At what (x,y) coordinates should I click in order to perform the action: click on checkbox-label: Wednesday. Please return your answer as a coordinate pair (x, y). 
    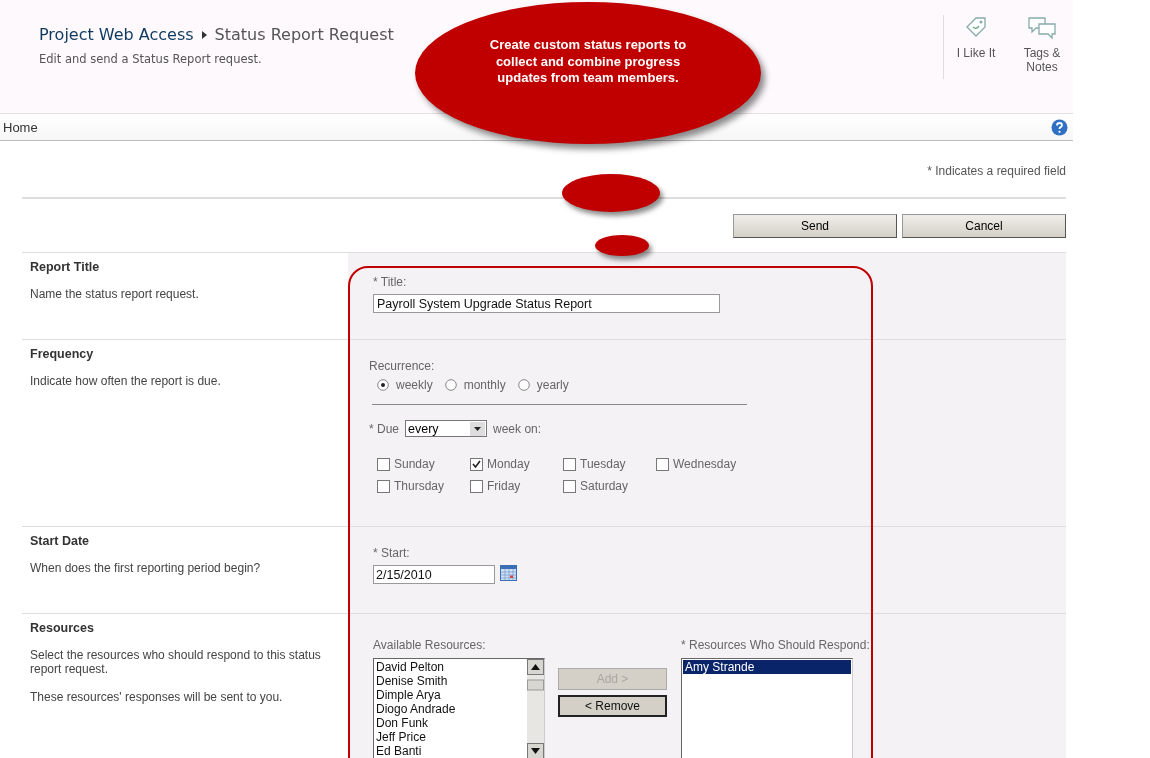
    Looking at the image, I should click on (705, 464).